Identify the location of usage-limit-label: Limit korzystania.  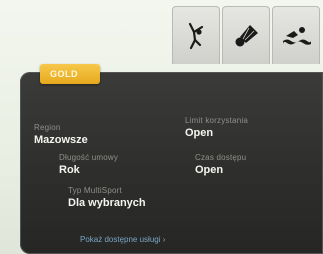
(216, 120).